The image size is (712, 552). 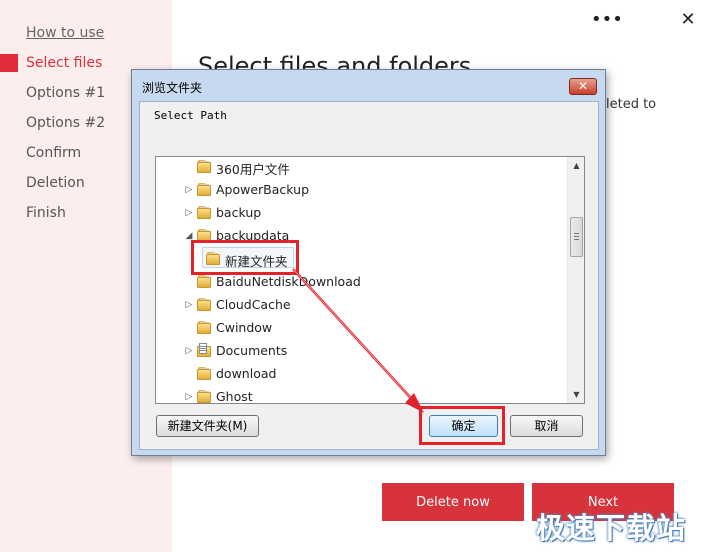 I want to click on tree-row-label: Cwindow, so click(x=244, y=327).